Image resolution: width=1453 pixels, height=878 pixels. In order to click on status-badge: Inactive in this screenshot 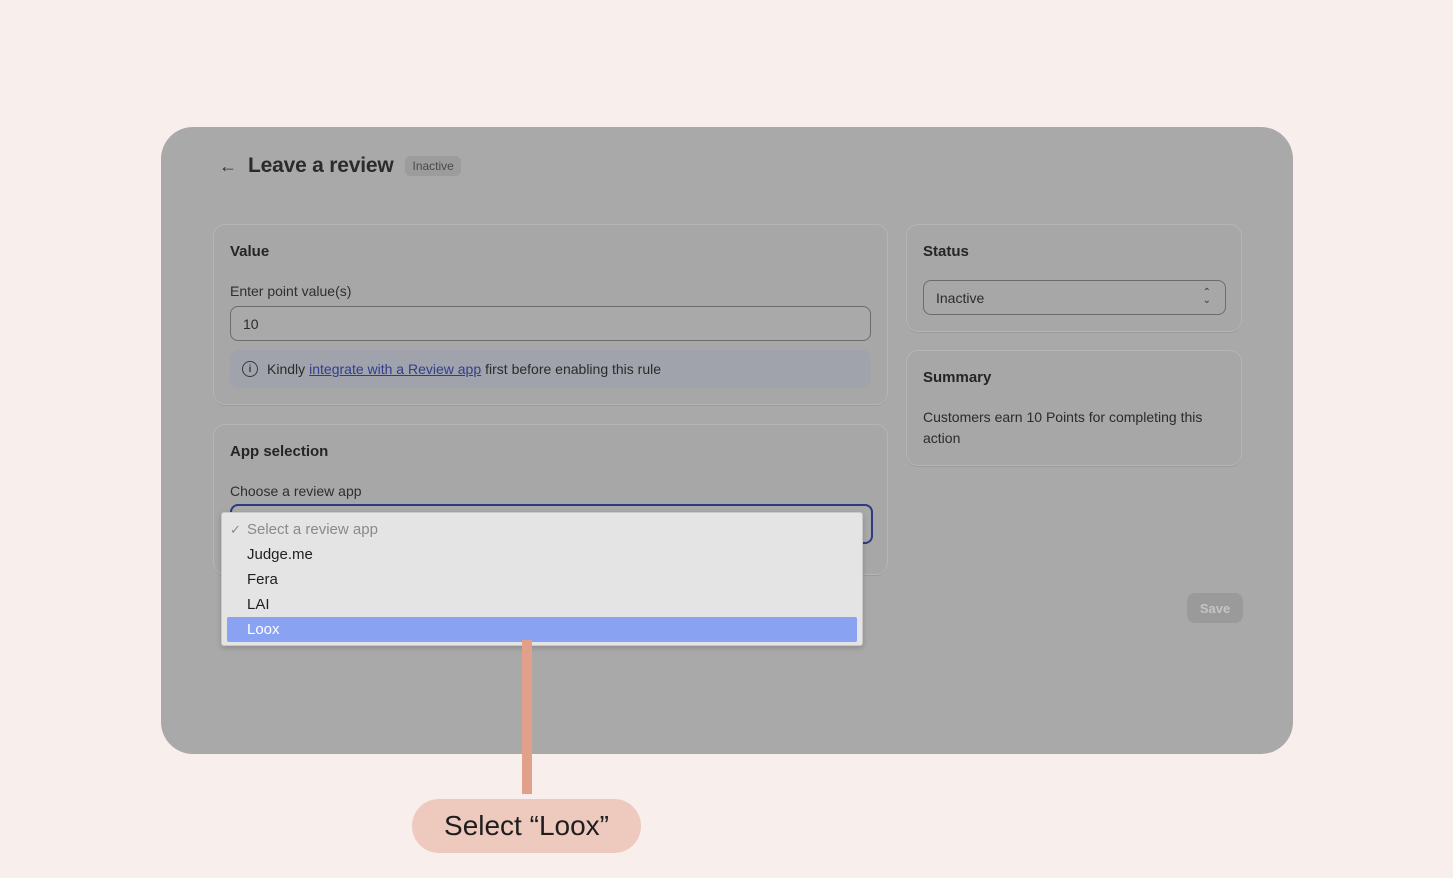, I will do `click(433, 166)`.